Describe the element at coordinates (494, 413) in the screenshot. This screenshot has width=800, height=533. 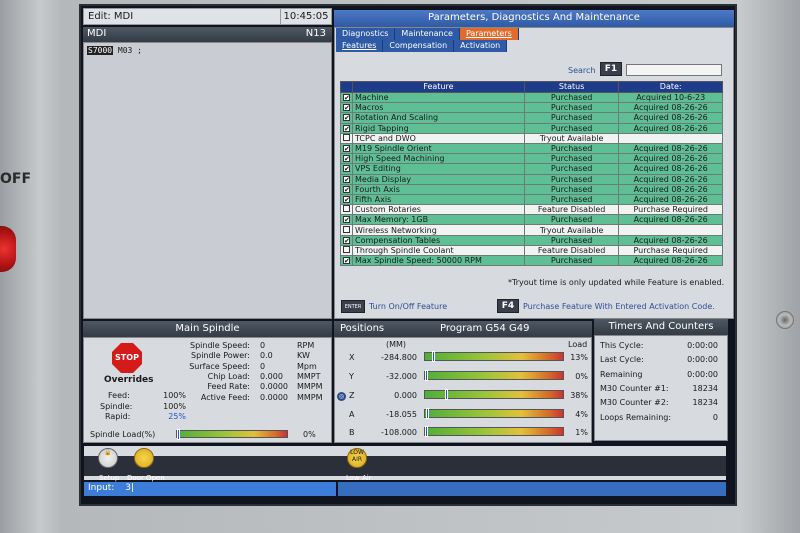
I see `axis-load-bar` at that location.